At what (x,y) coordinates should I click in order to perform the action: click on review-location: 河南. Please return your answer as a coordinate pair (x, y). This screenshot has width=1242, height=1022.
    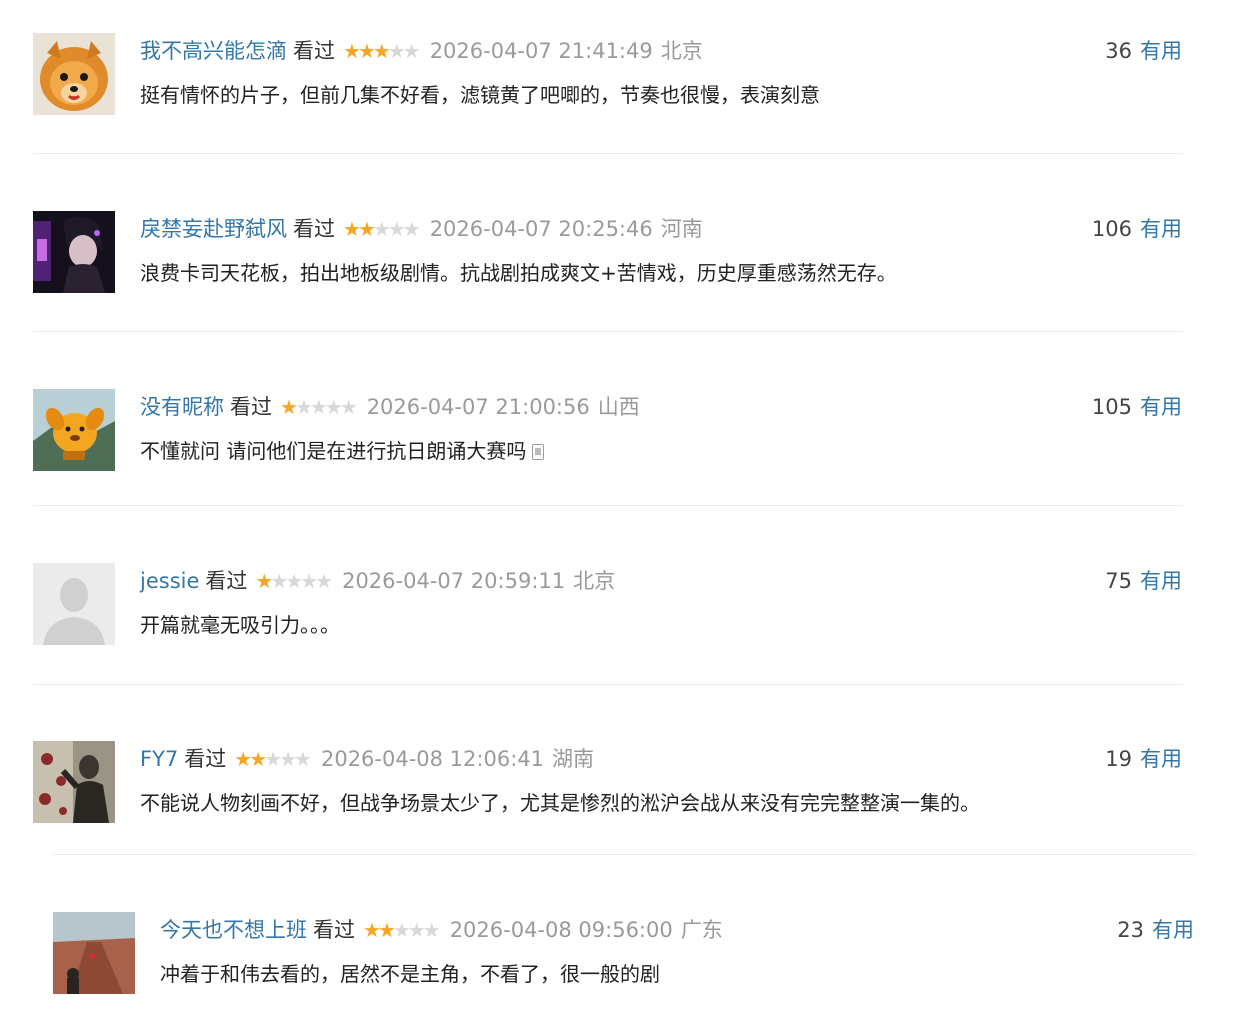
    Looking at the image, I should click on (681, 229).